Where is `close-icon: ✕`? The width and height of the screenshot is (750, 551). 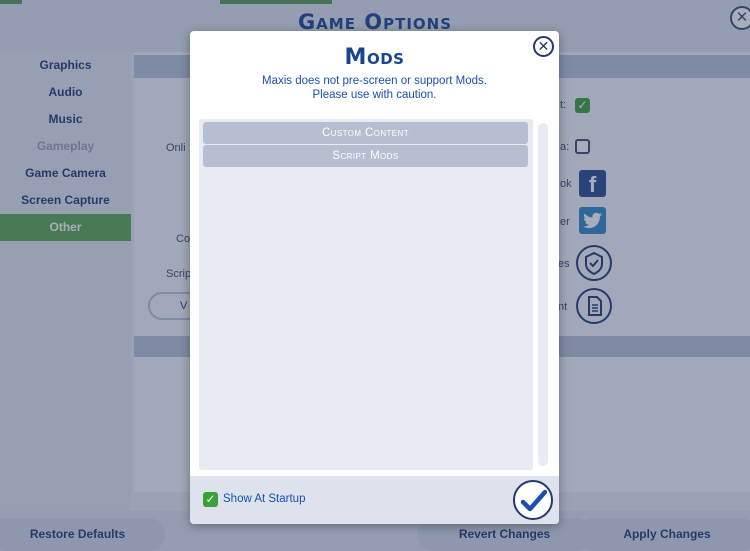 close-icon: ✕ is located at coordinates (543, 46).